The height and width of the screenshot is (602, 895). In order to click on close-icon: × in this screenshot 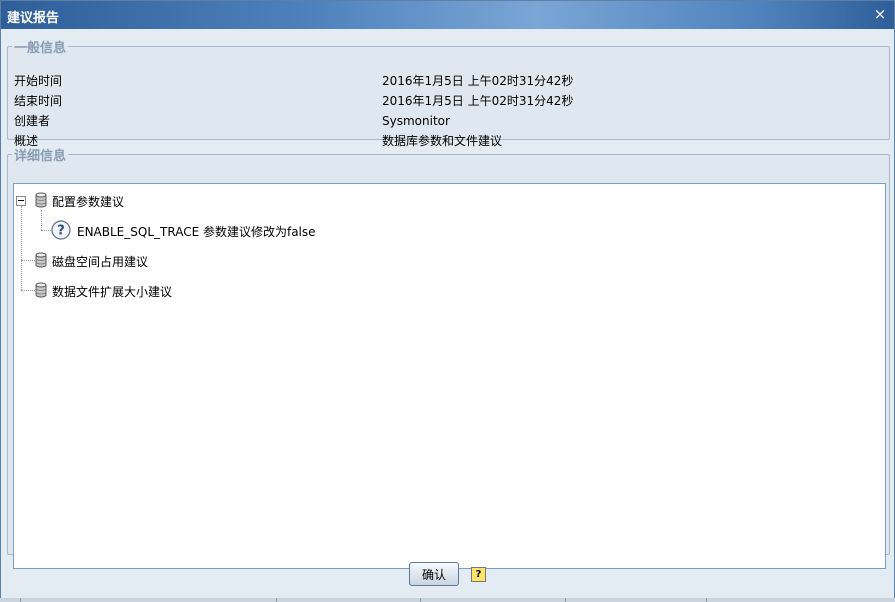, I will do `click(880, 14)`.